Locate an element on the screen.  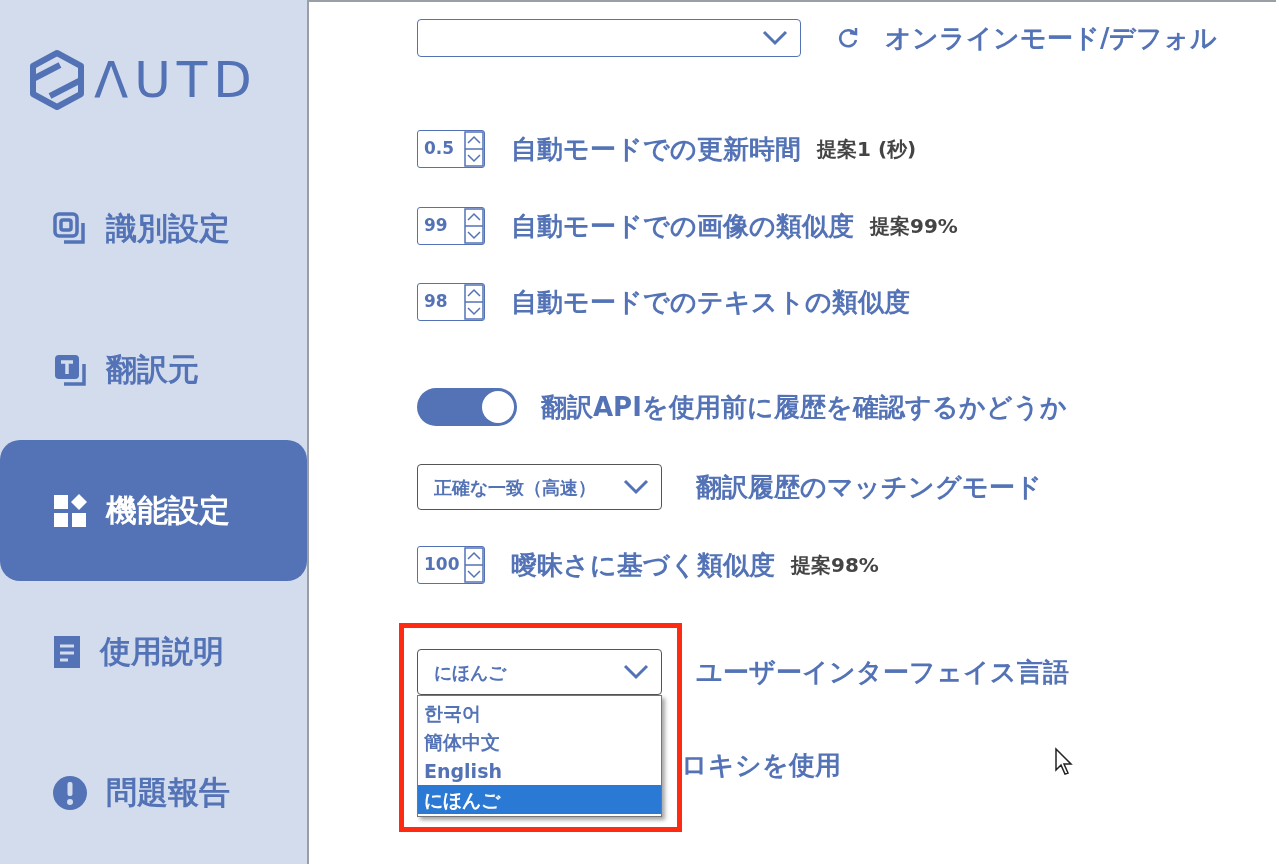
scan-icon is located at coordinates (70, 228).